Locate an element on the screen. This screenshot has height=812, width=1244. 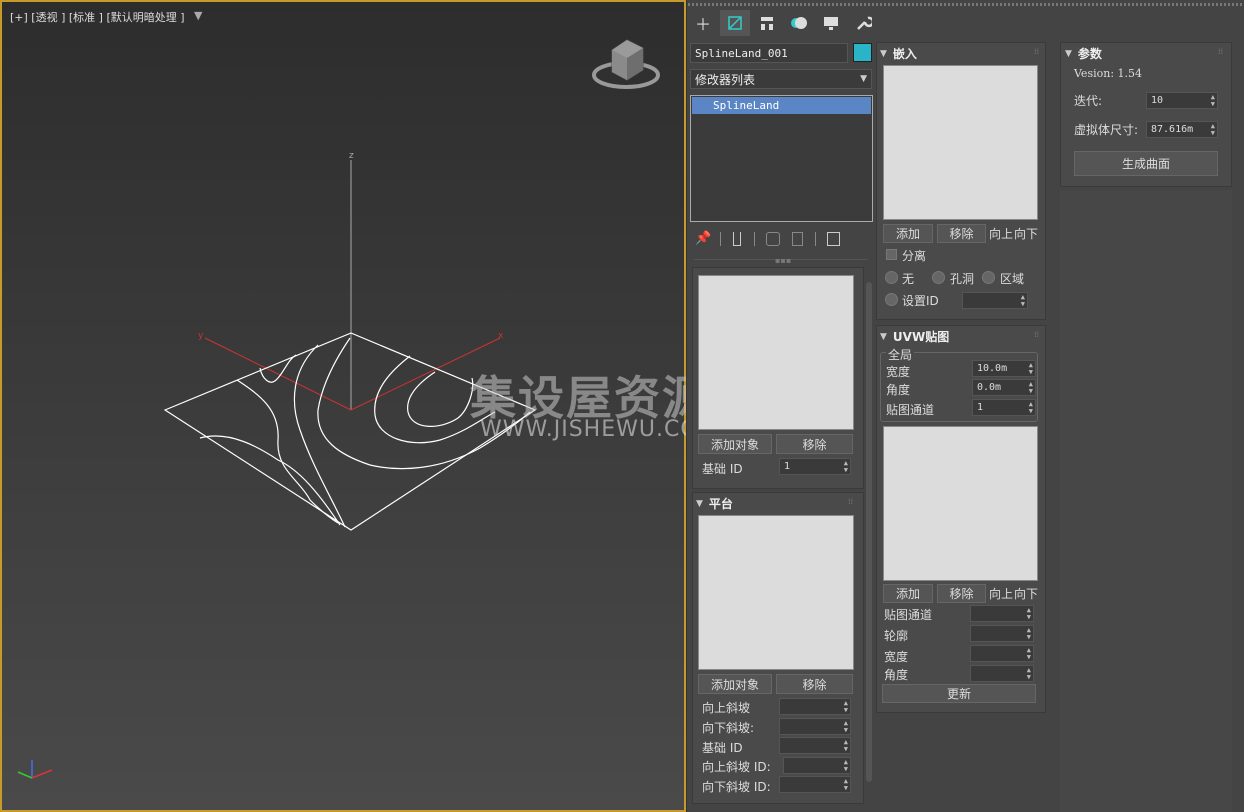
slope-up-spinner: ▲ ▼ is located at coordinates (815, 706).